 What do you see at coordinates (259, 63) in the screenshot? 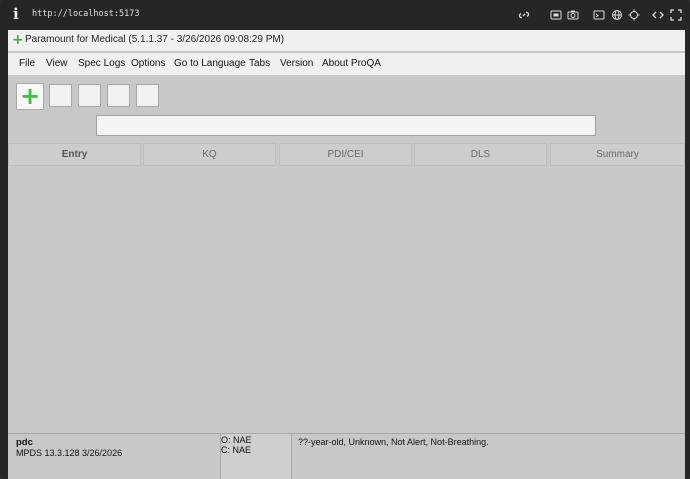
I see `menu-tabs: Tabs` at bounding box center [259, 63].